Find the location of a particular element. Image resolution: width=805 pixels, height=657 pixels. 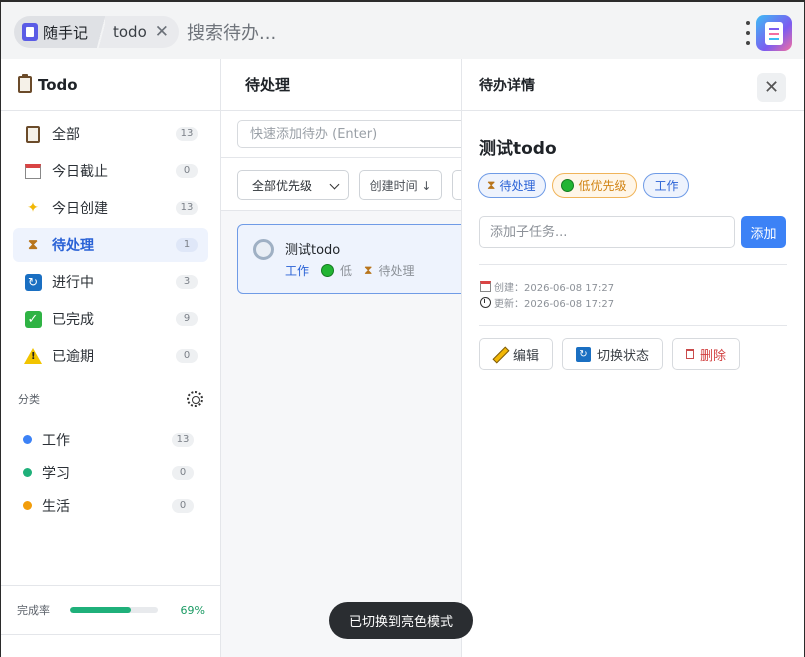

status-label: 待处理 is located at coordinates (517, 186).